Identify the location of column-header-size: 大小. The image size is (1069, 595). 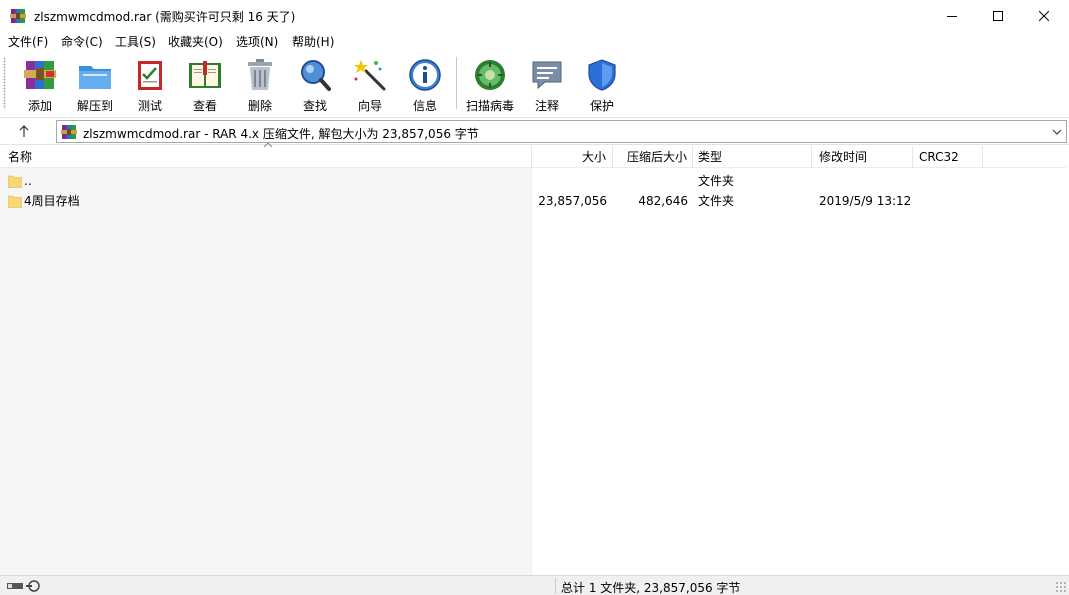
(572, 157).